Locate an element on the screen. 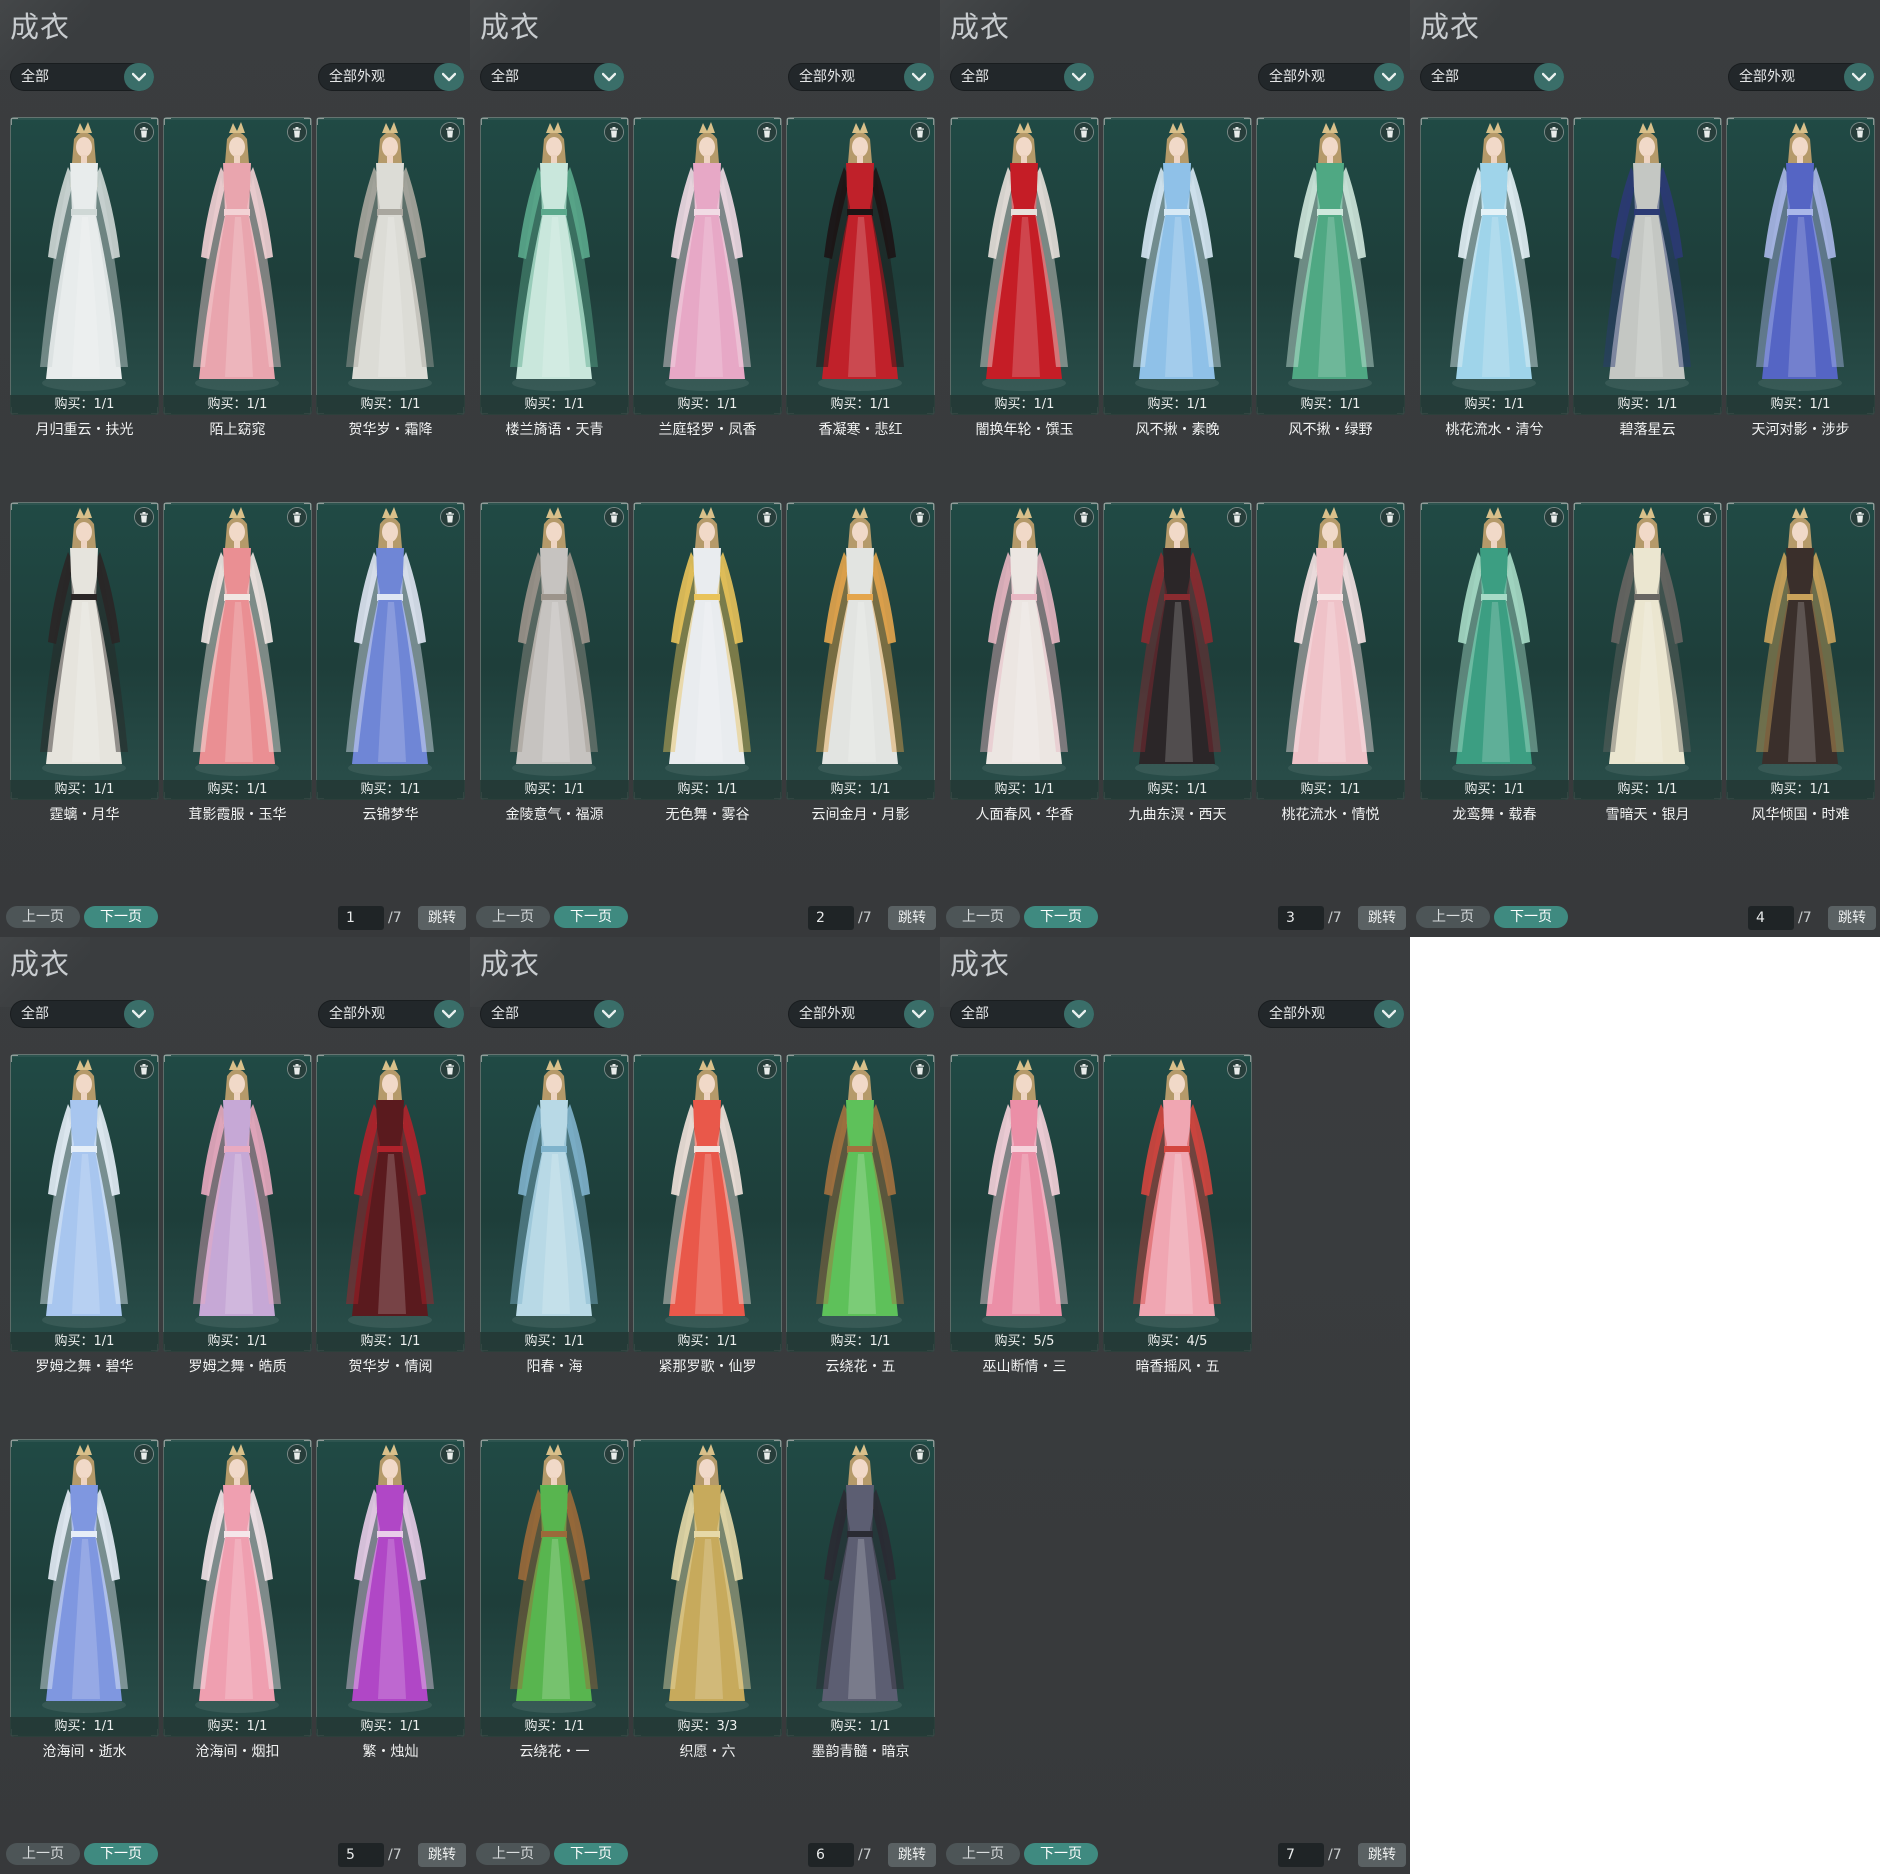  outfit-card: 购买：1/1 九曲东溟・西天 is located at coordinates (1177, 662).